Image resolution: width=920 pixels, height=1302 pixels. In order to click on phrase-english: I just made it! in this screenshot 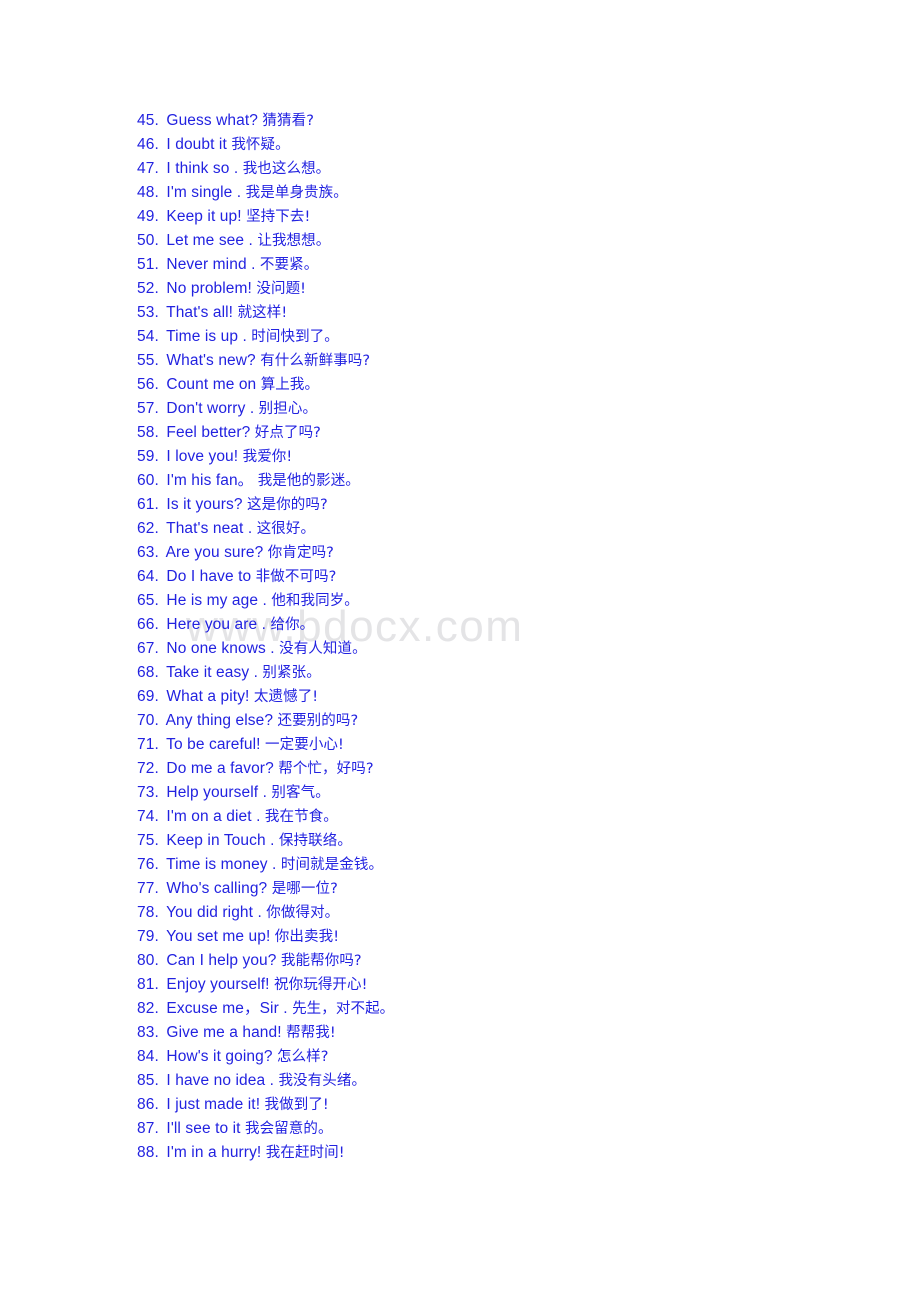, I will do `click(213, 1104)`.